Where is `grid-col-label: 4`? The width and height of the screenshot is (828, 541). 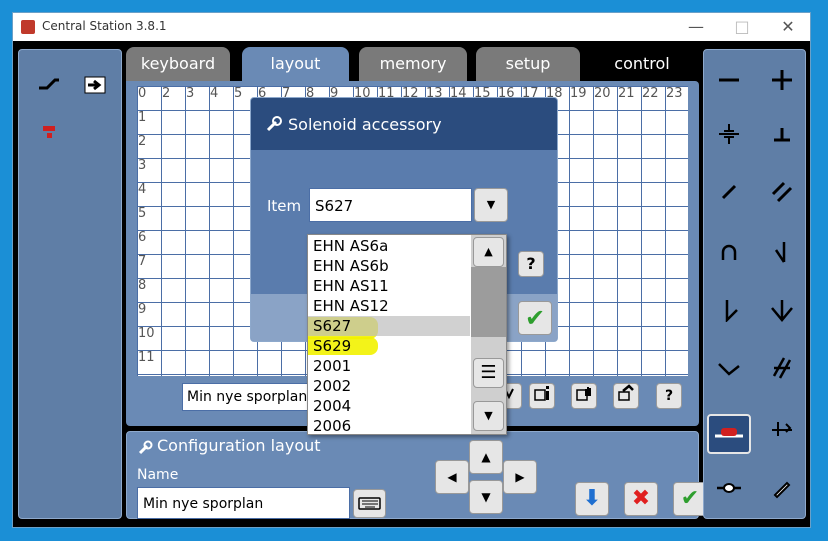 grid-col-label: 4 is located at coordinates (214, 93).